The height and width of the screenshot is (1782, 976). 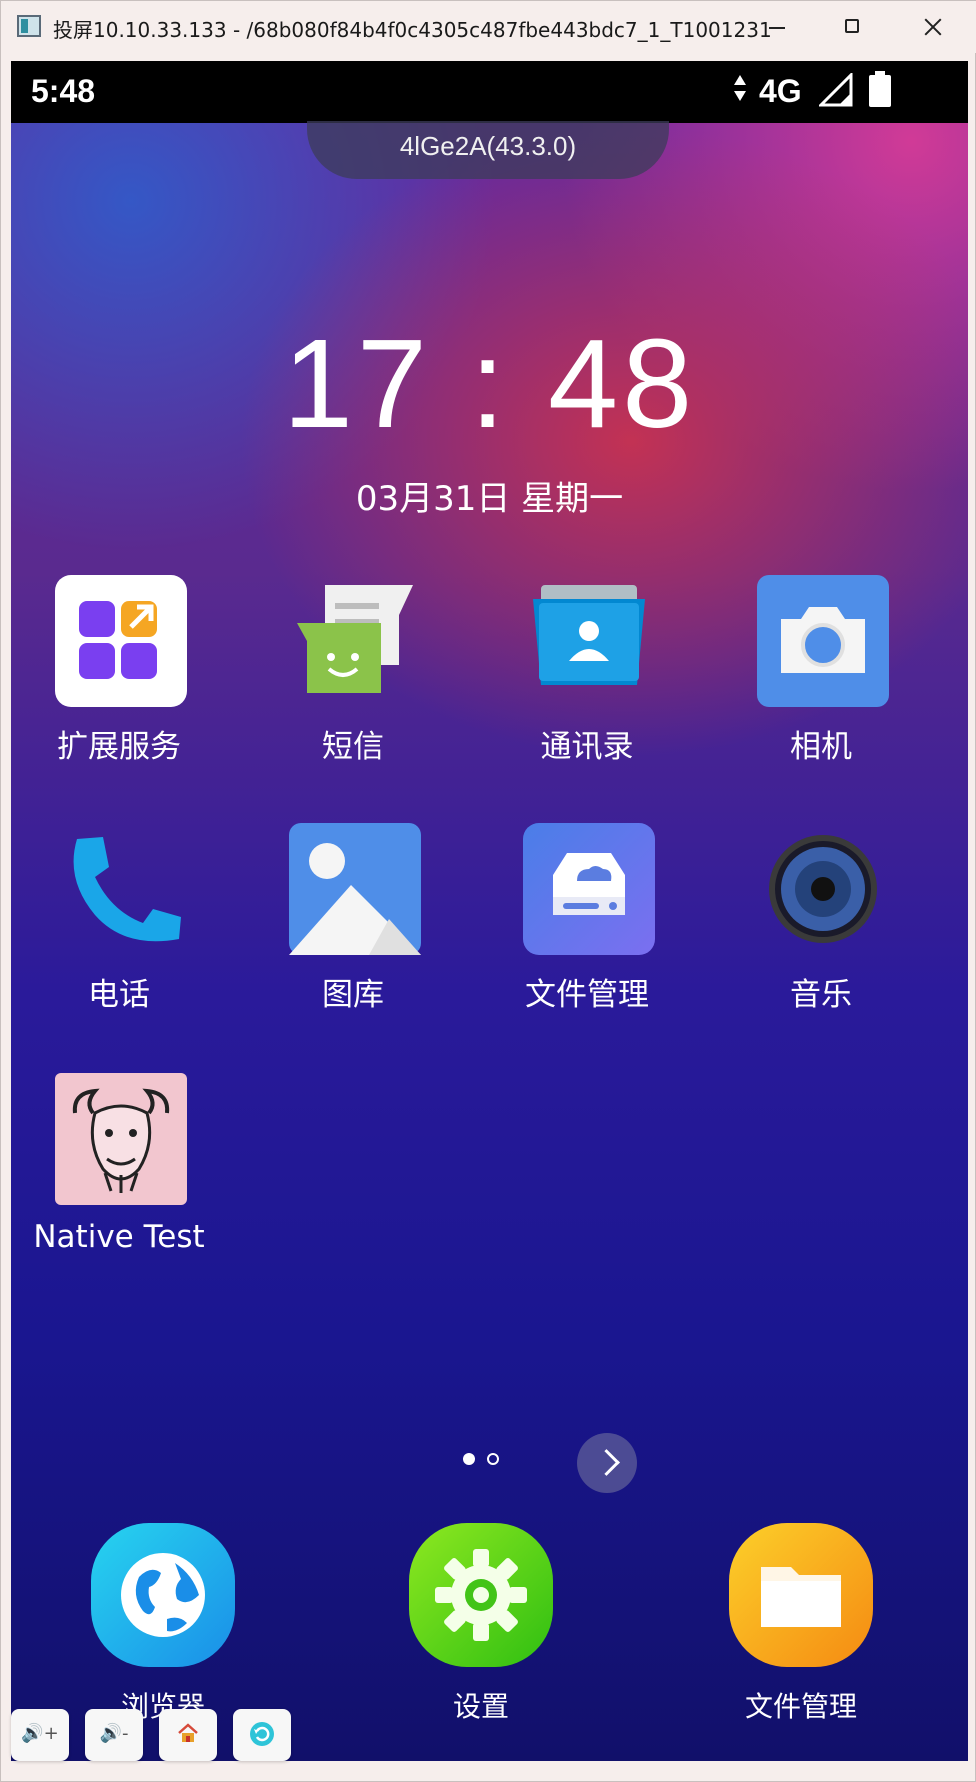 What do you see at coordinates (63, 91) in the screenshot?
I see `status-time: 5:48` at bounding box center [63, 91].